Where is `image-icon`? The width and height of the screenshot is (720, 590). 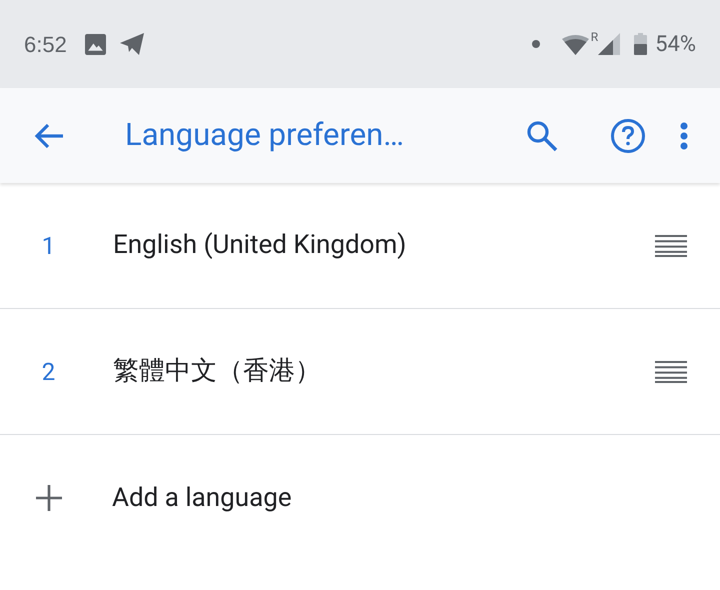
image-icon is located at coordinates (95, 44).